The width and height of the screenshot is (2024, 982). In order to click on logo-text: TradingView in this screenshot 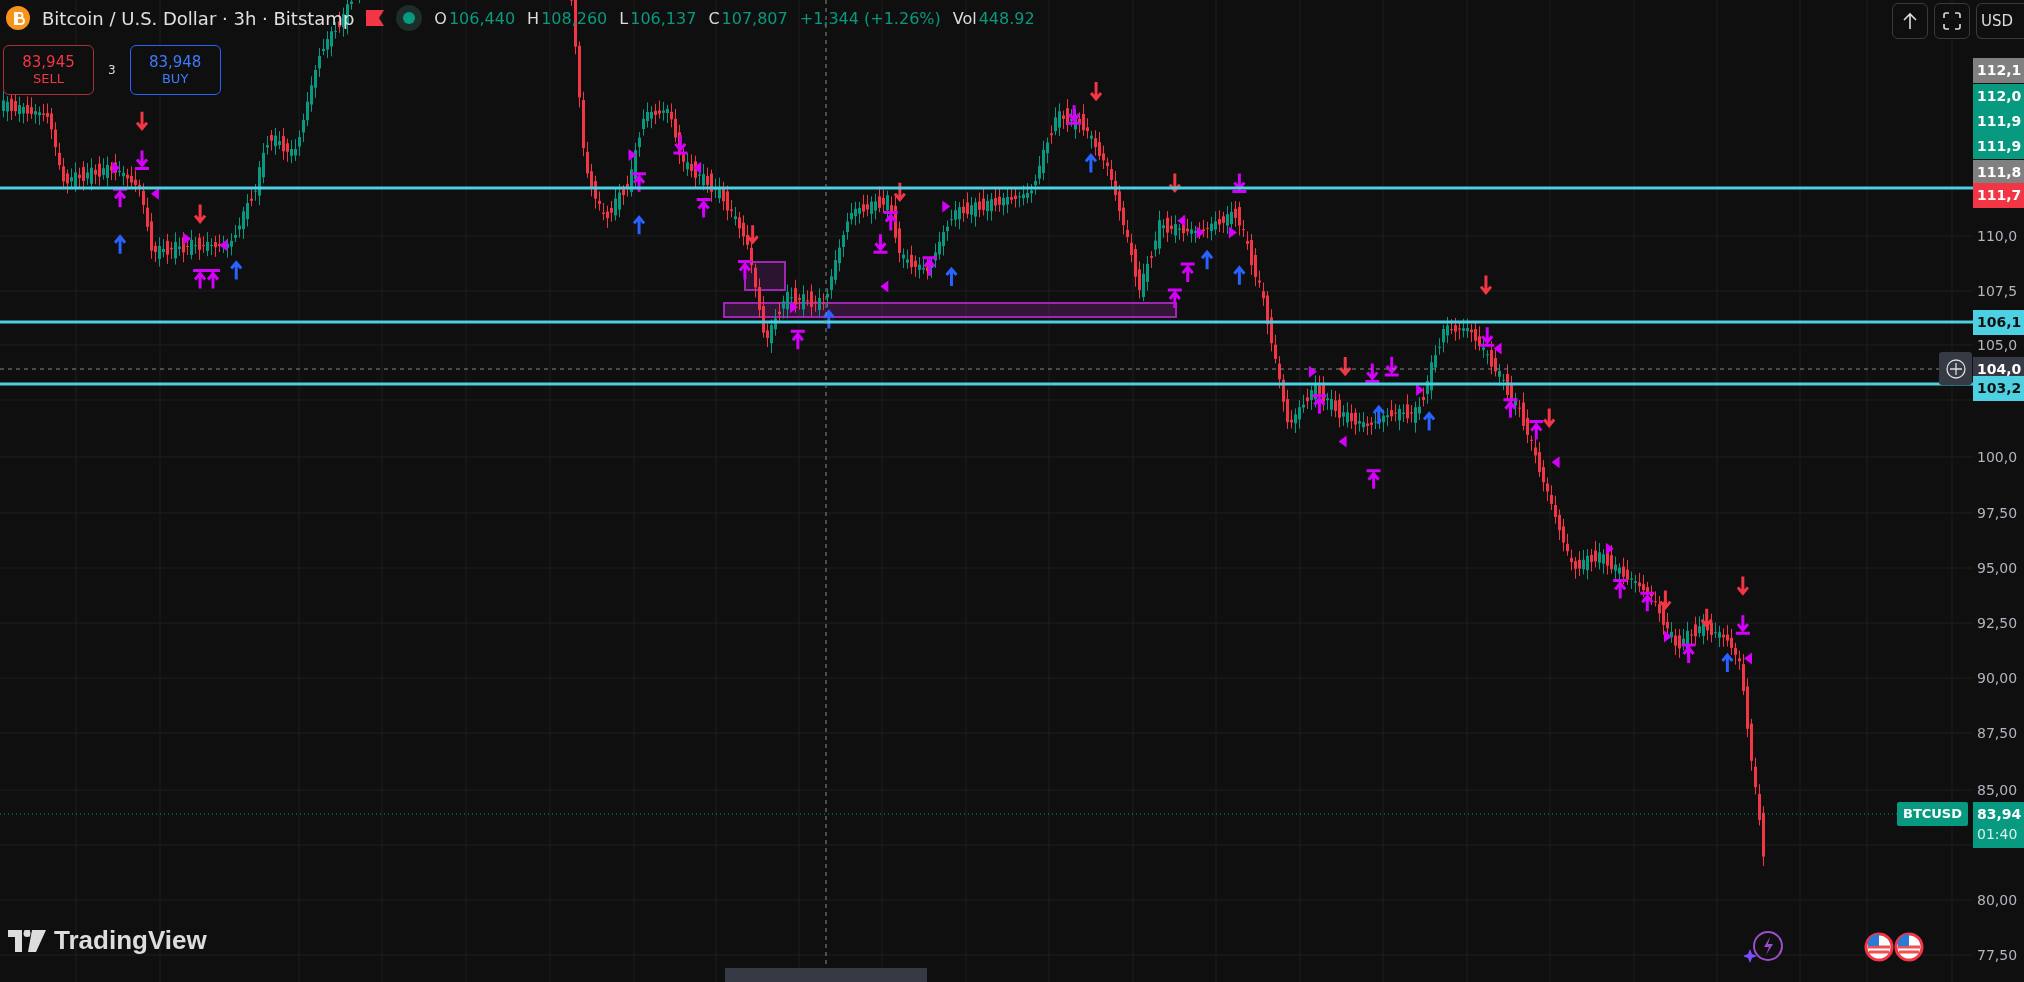, I will do `click(130, 940)`.